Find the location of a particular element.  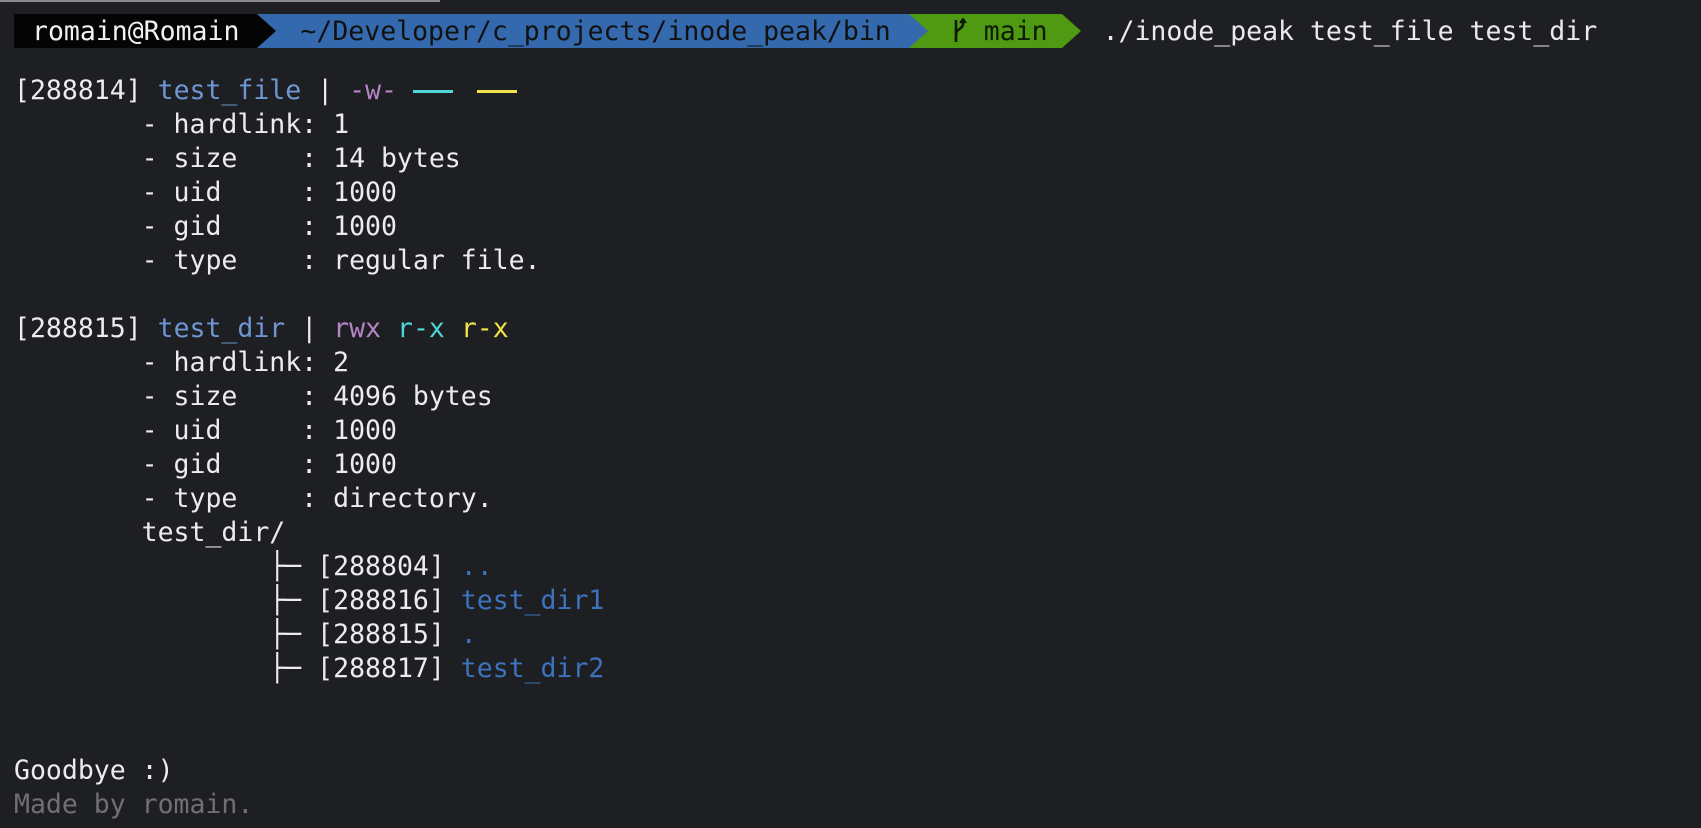

file-gid-row: - gid : 1000 is located at coordinates (857, 227).